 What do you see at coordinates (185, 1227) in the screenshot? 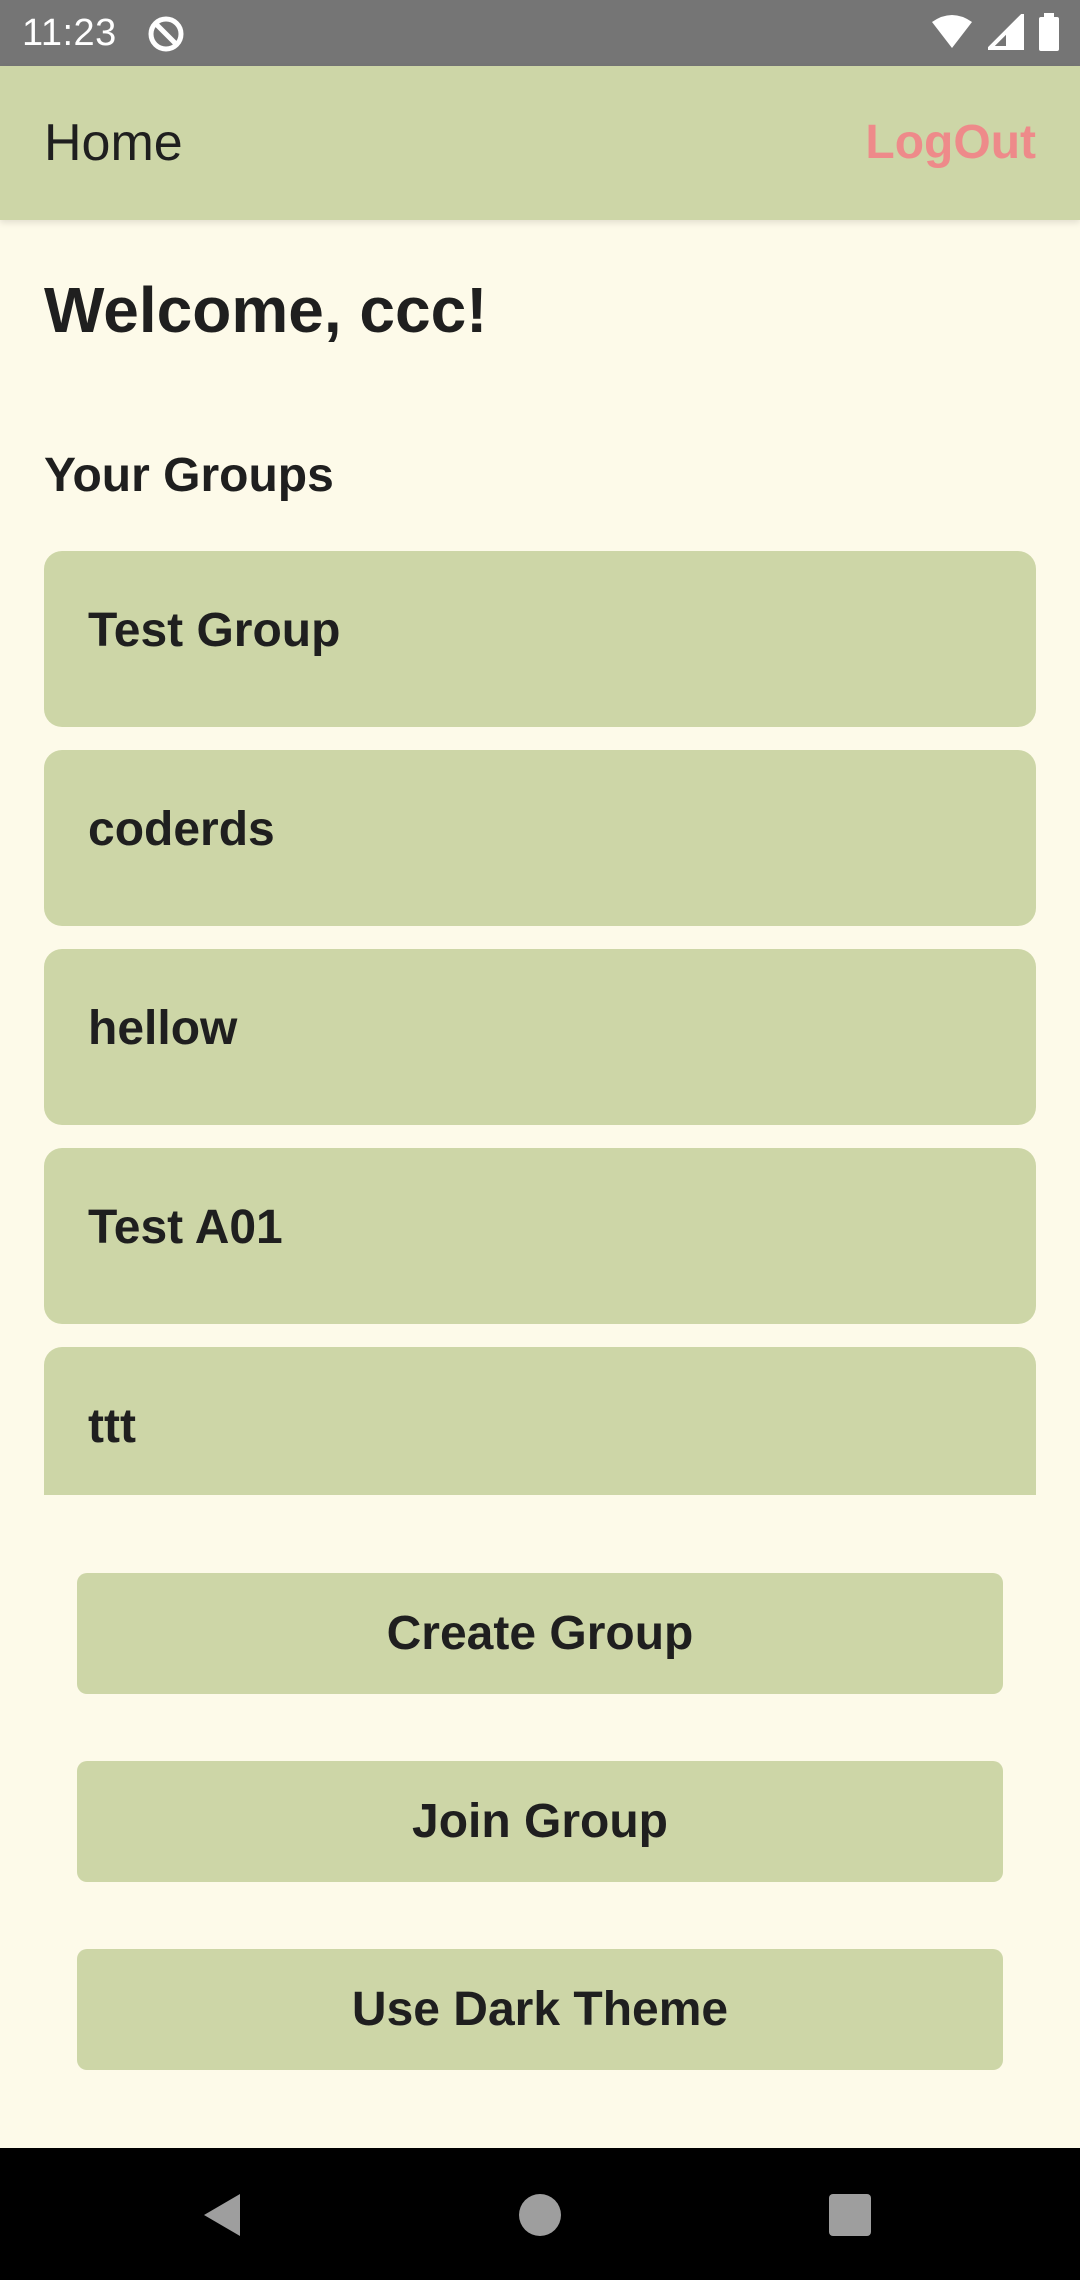
I see `group-name: Test A01` at bounding box center [185, 1227].